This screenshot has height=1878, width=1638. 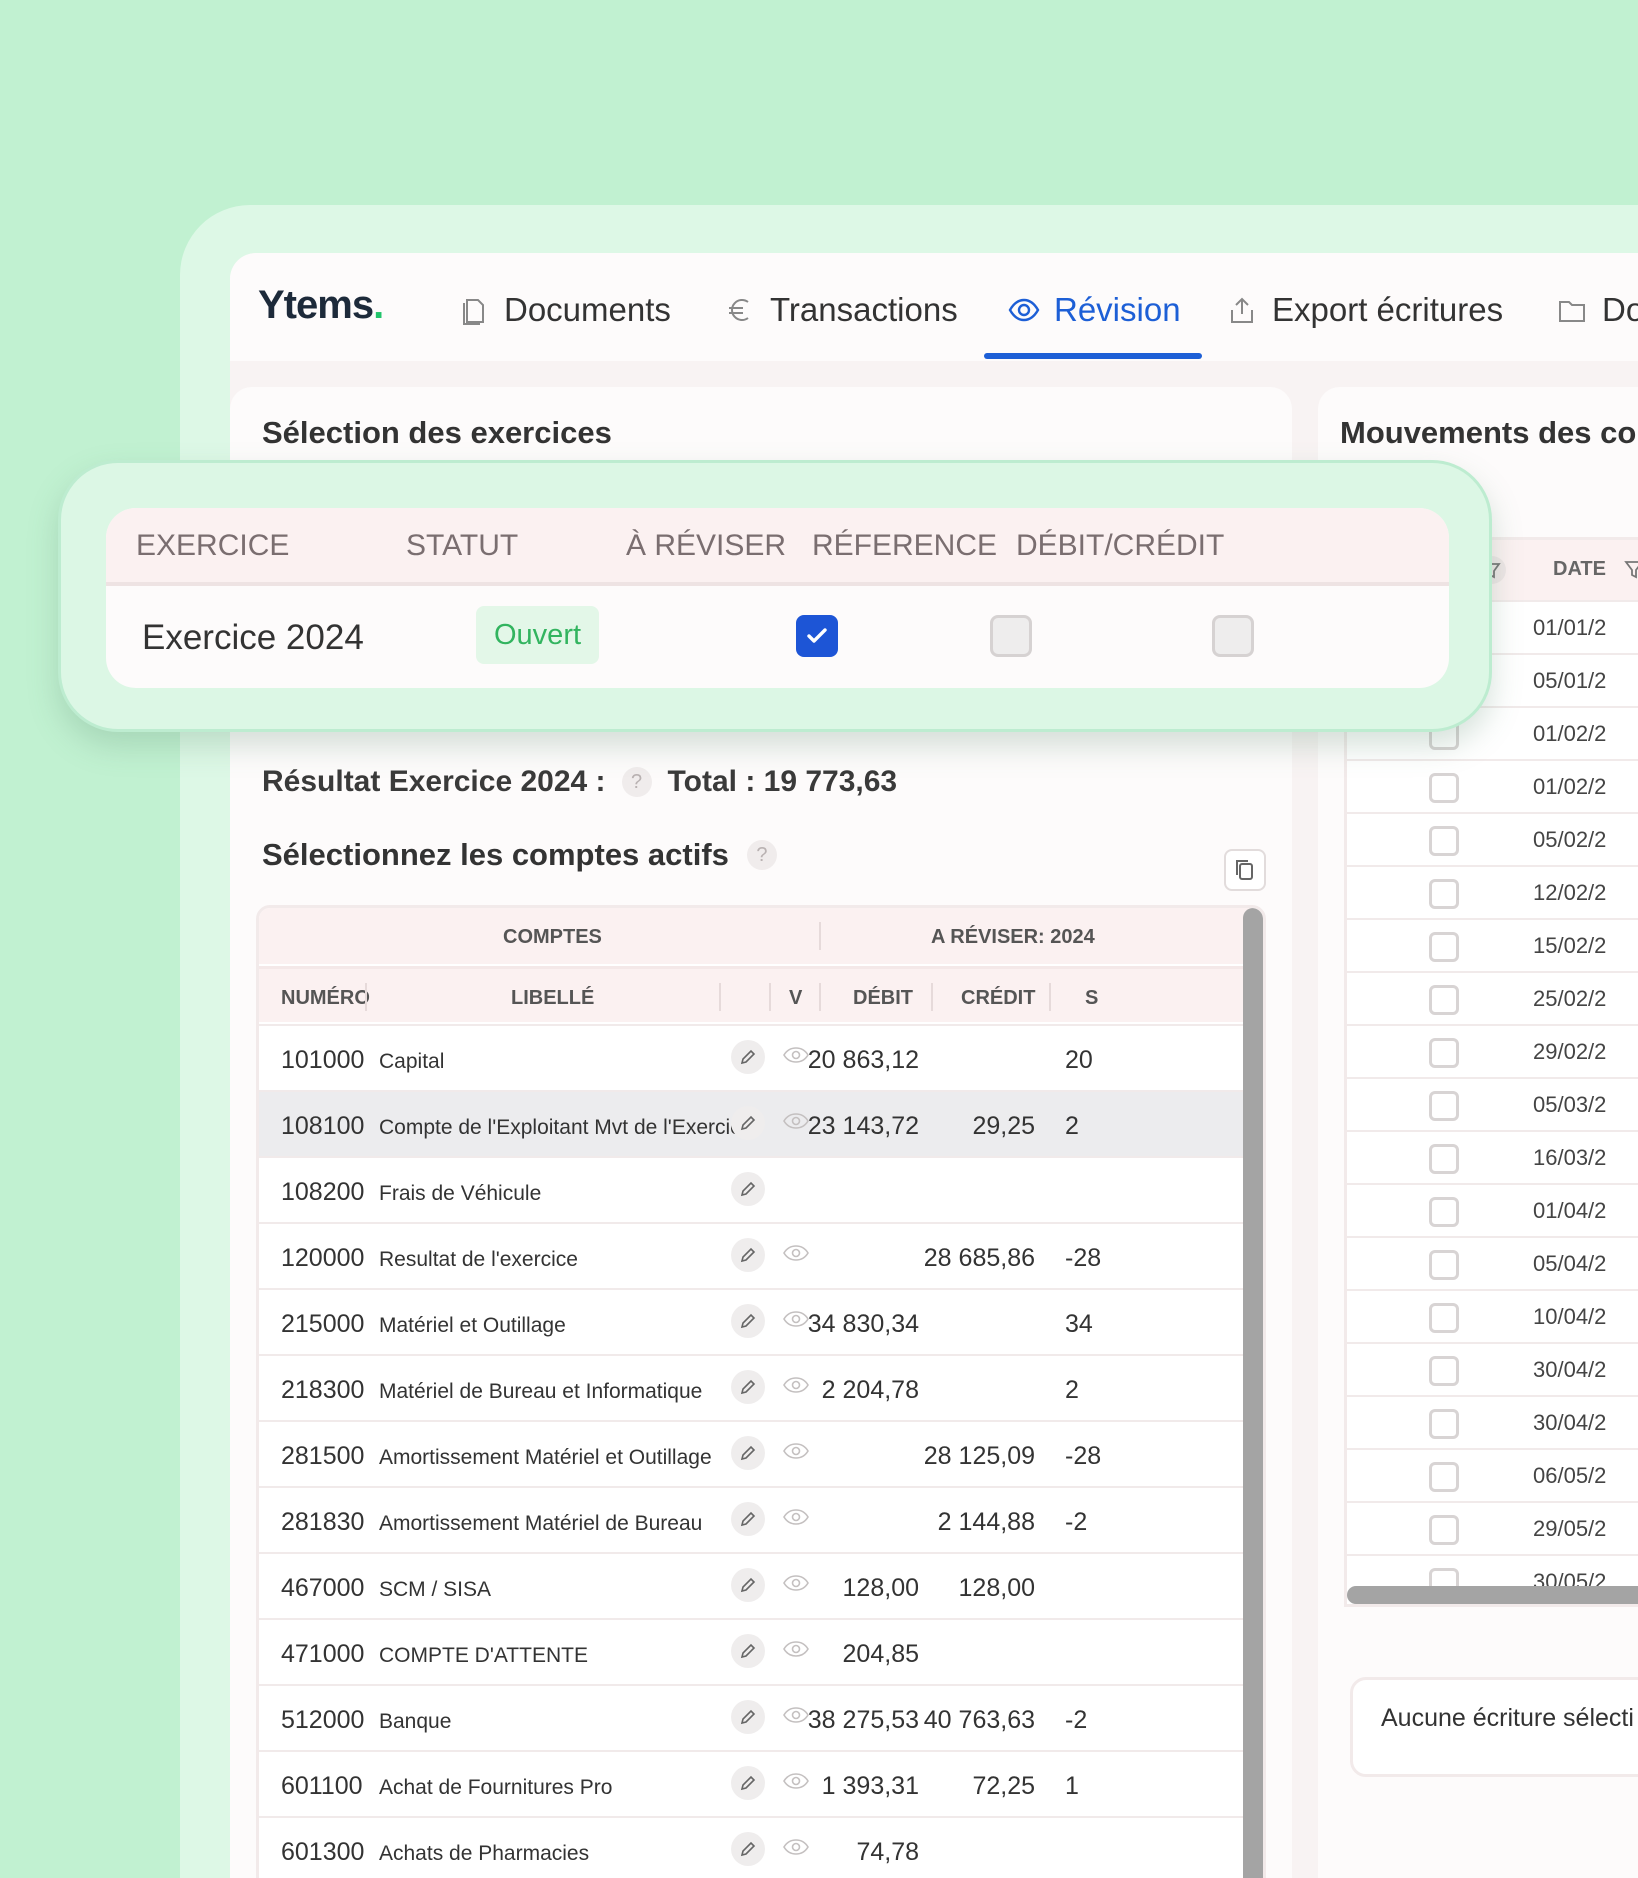 What do you see at coordinates (1492, 1474) in the screenshot?
I see `list-item: 06/05/2` at bounding box center [1492, 1474].